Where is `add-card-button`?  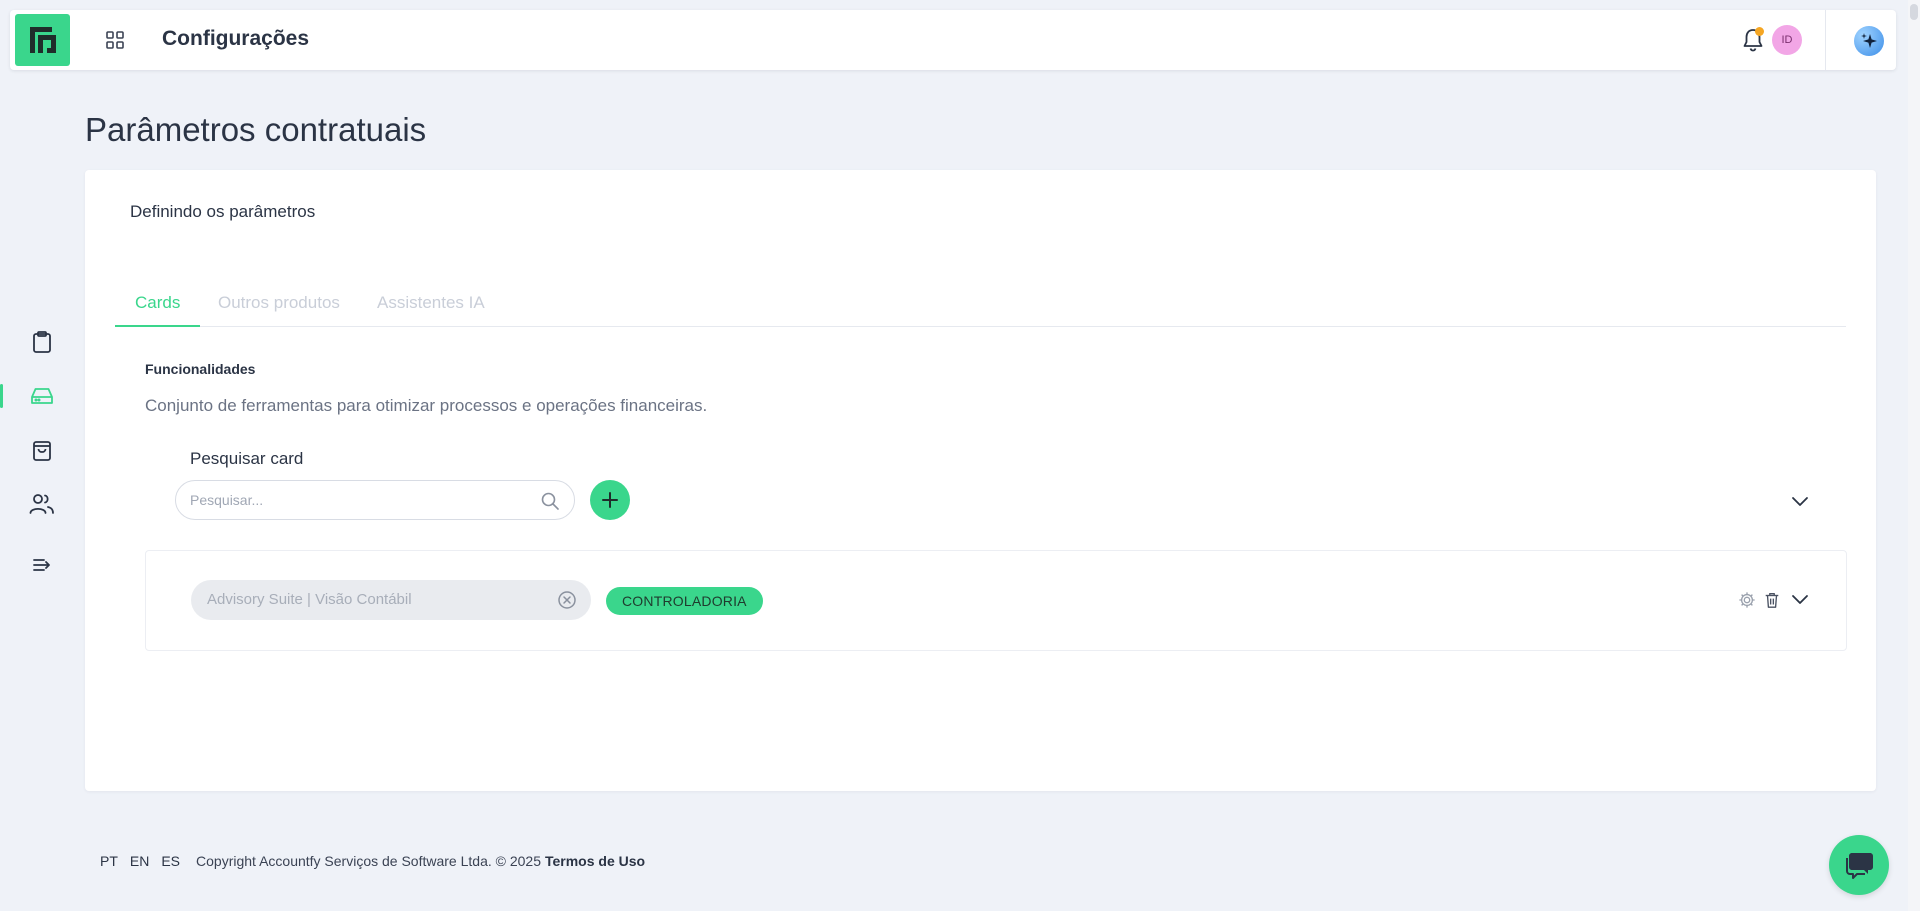 add-card-button is located at coordinates (610, 500).